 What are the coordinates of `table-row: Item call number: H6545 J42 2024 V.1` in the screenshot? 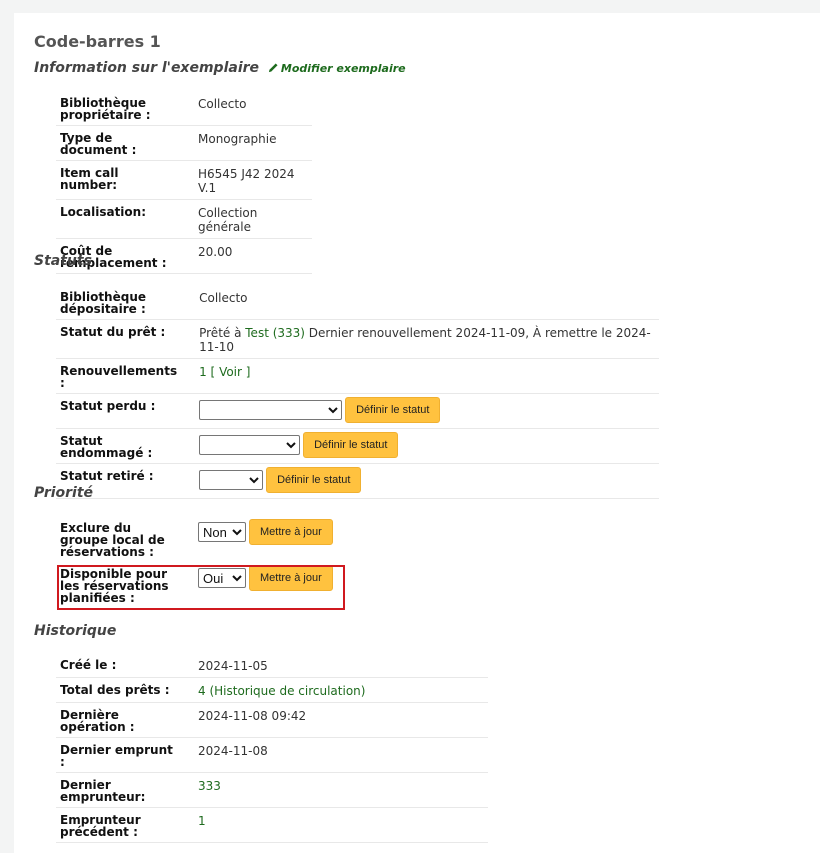 It's located at (184, 180).